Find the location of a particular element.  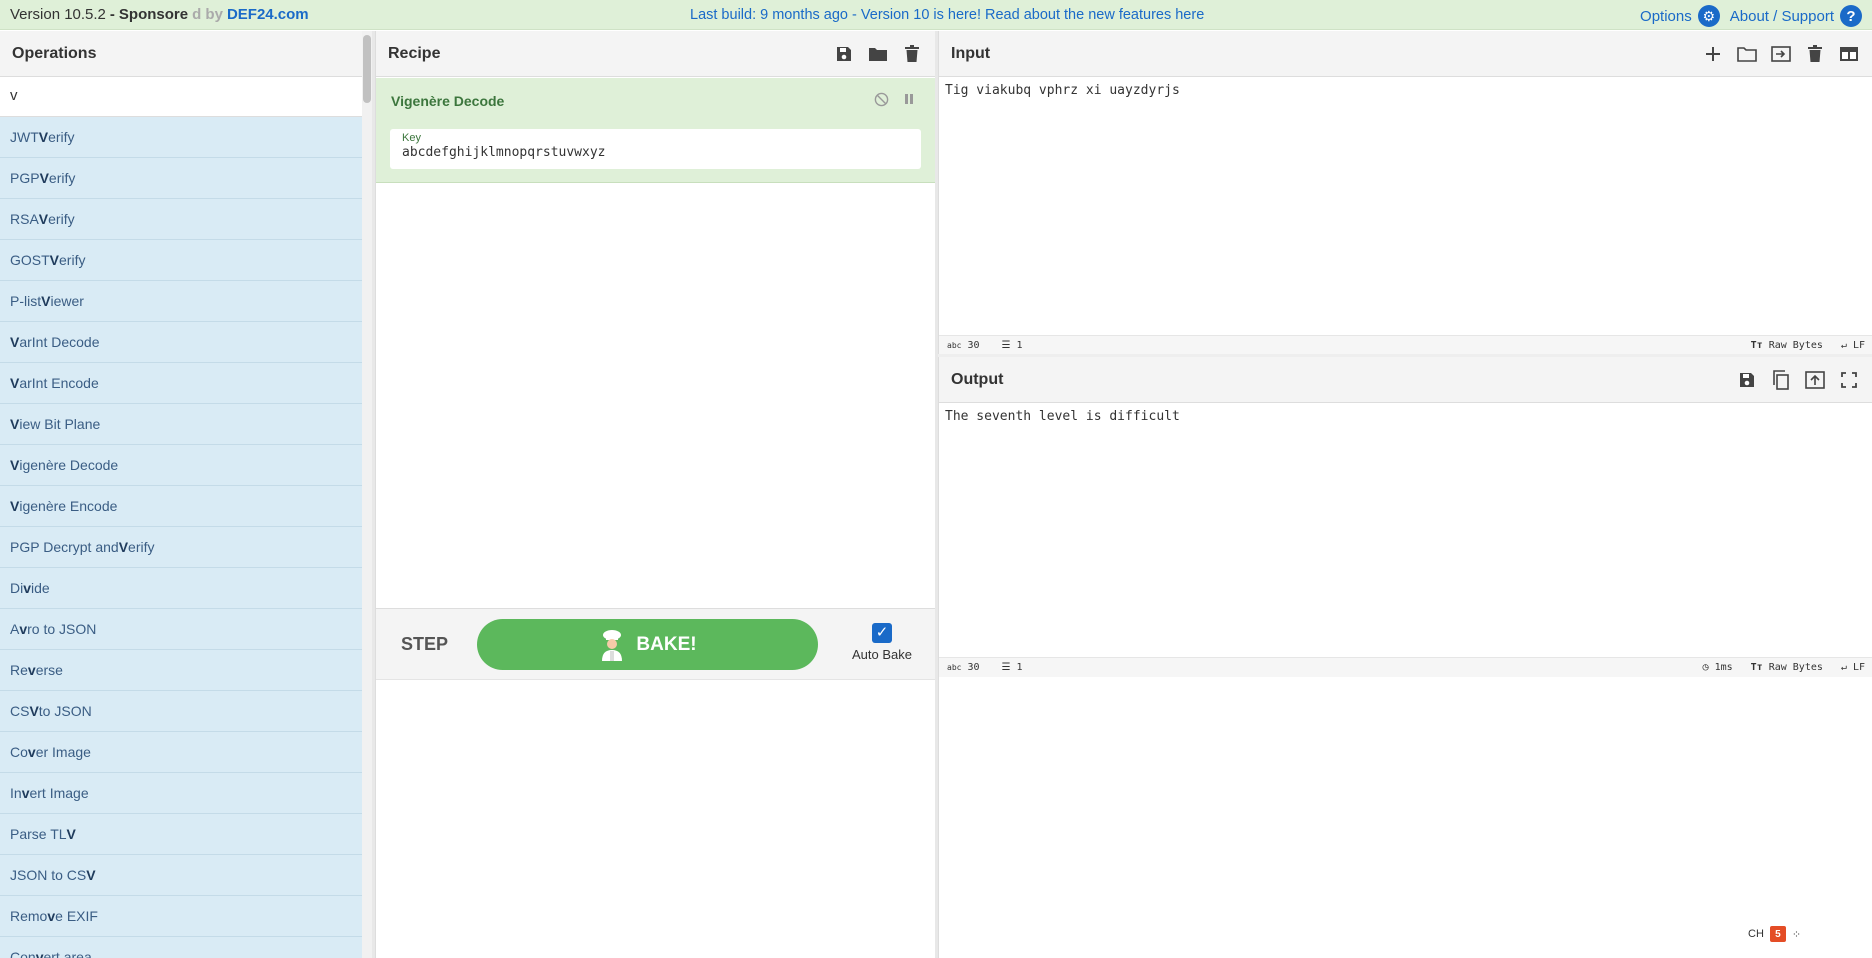

operation-name-post: erse is located at coordinates (49, 670).